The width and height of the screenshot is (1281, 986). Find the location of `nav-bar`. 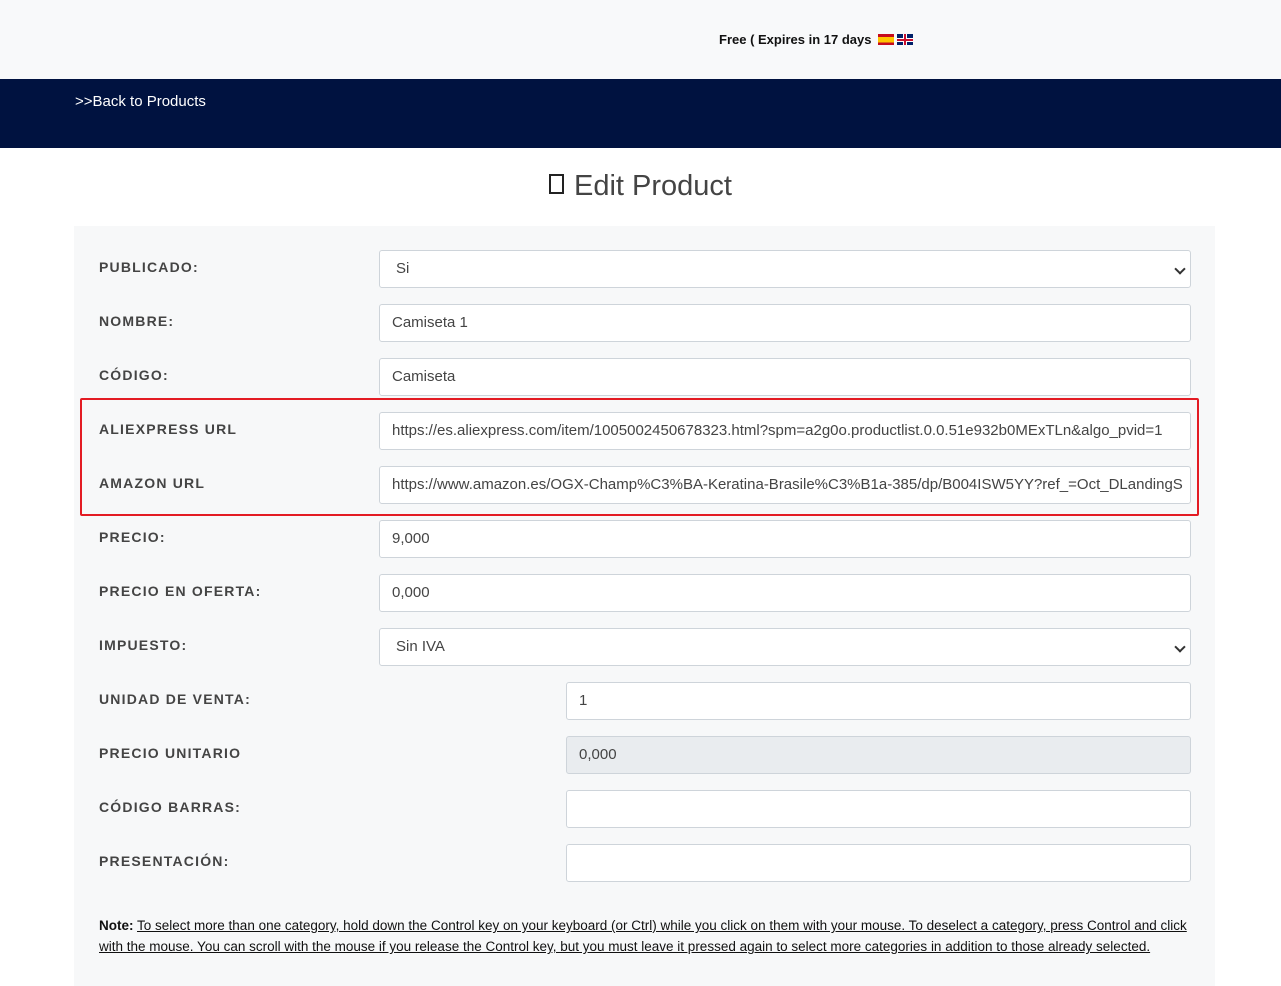

nav-bar is located at coordinates (640, 113).